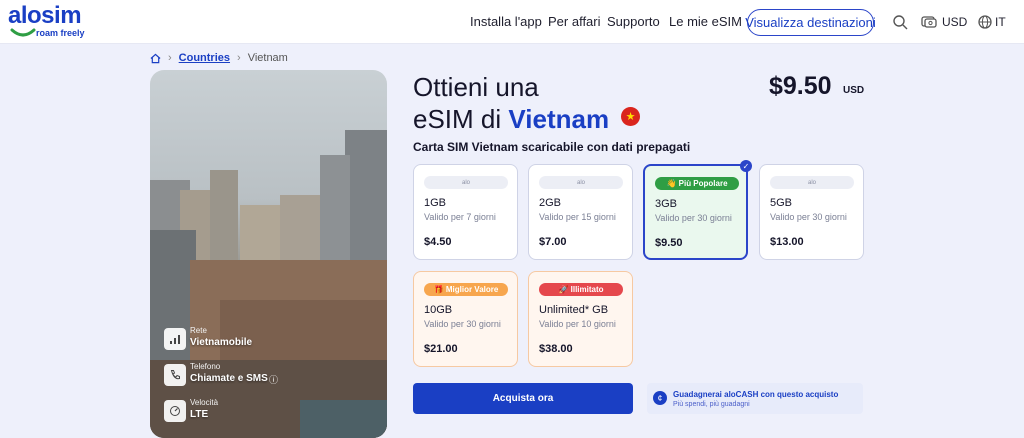 Image resolution: width=1024 pixels, height=438 pixels. I want to click on nav-support: Supporto, so click(633, 21).